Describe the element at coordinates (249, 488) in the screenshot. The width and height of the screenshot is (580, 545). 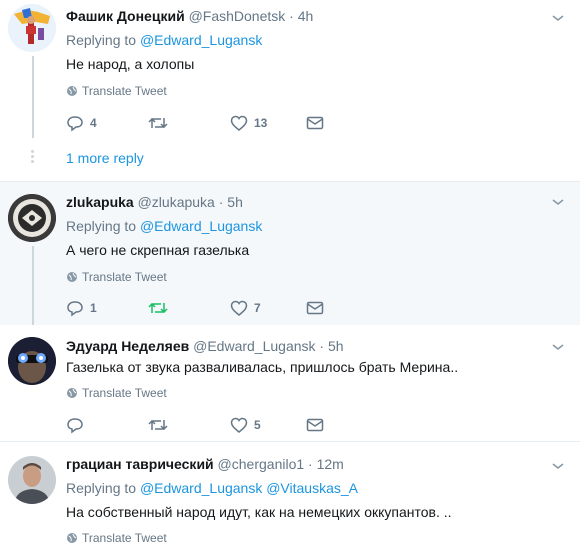
I see `mention-link: @Edward_Lugansk @Vitauskas_A` at that location.